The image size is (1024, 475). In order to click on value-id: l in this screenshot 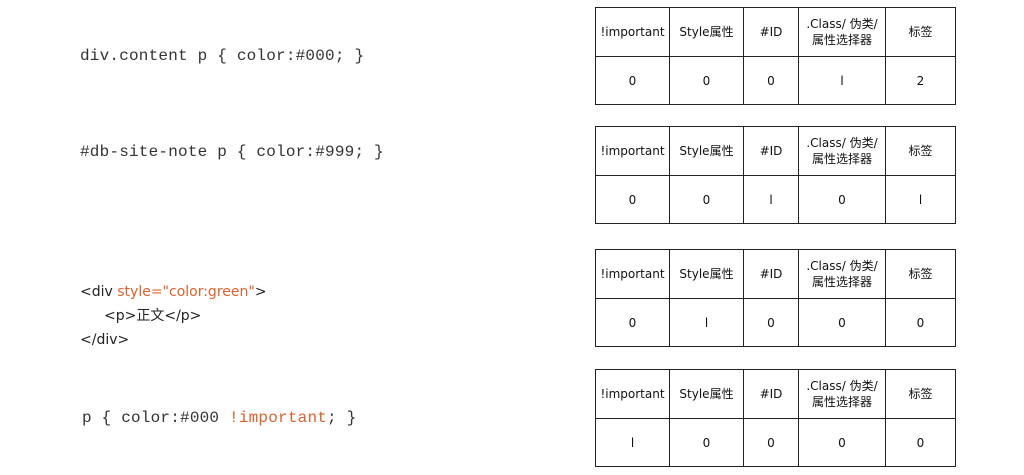, I will do `click(771, 199)`.